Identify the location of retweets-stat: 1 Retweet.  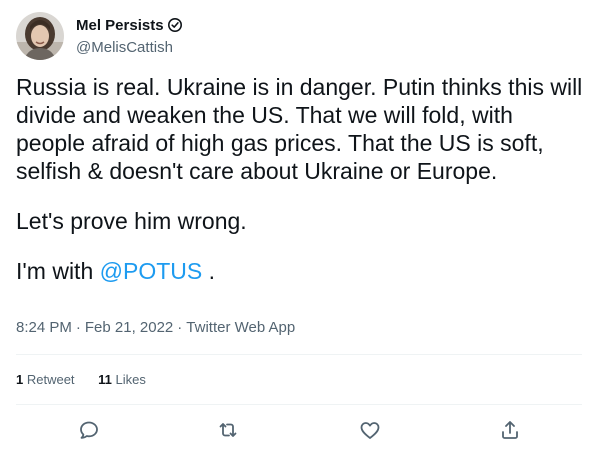
(45, 380).